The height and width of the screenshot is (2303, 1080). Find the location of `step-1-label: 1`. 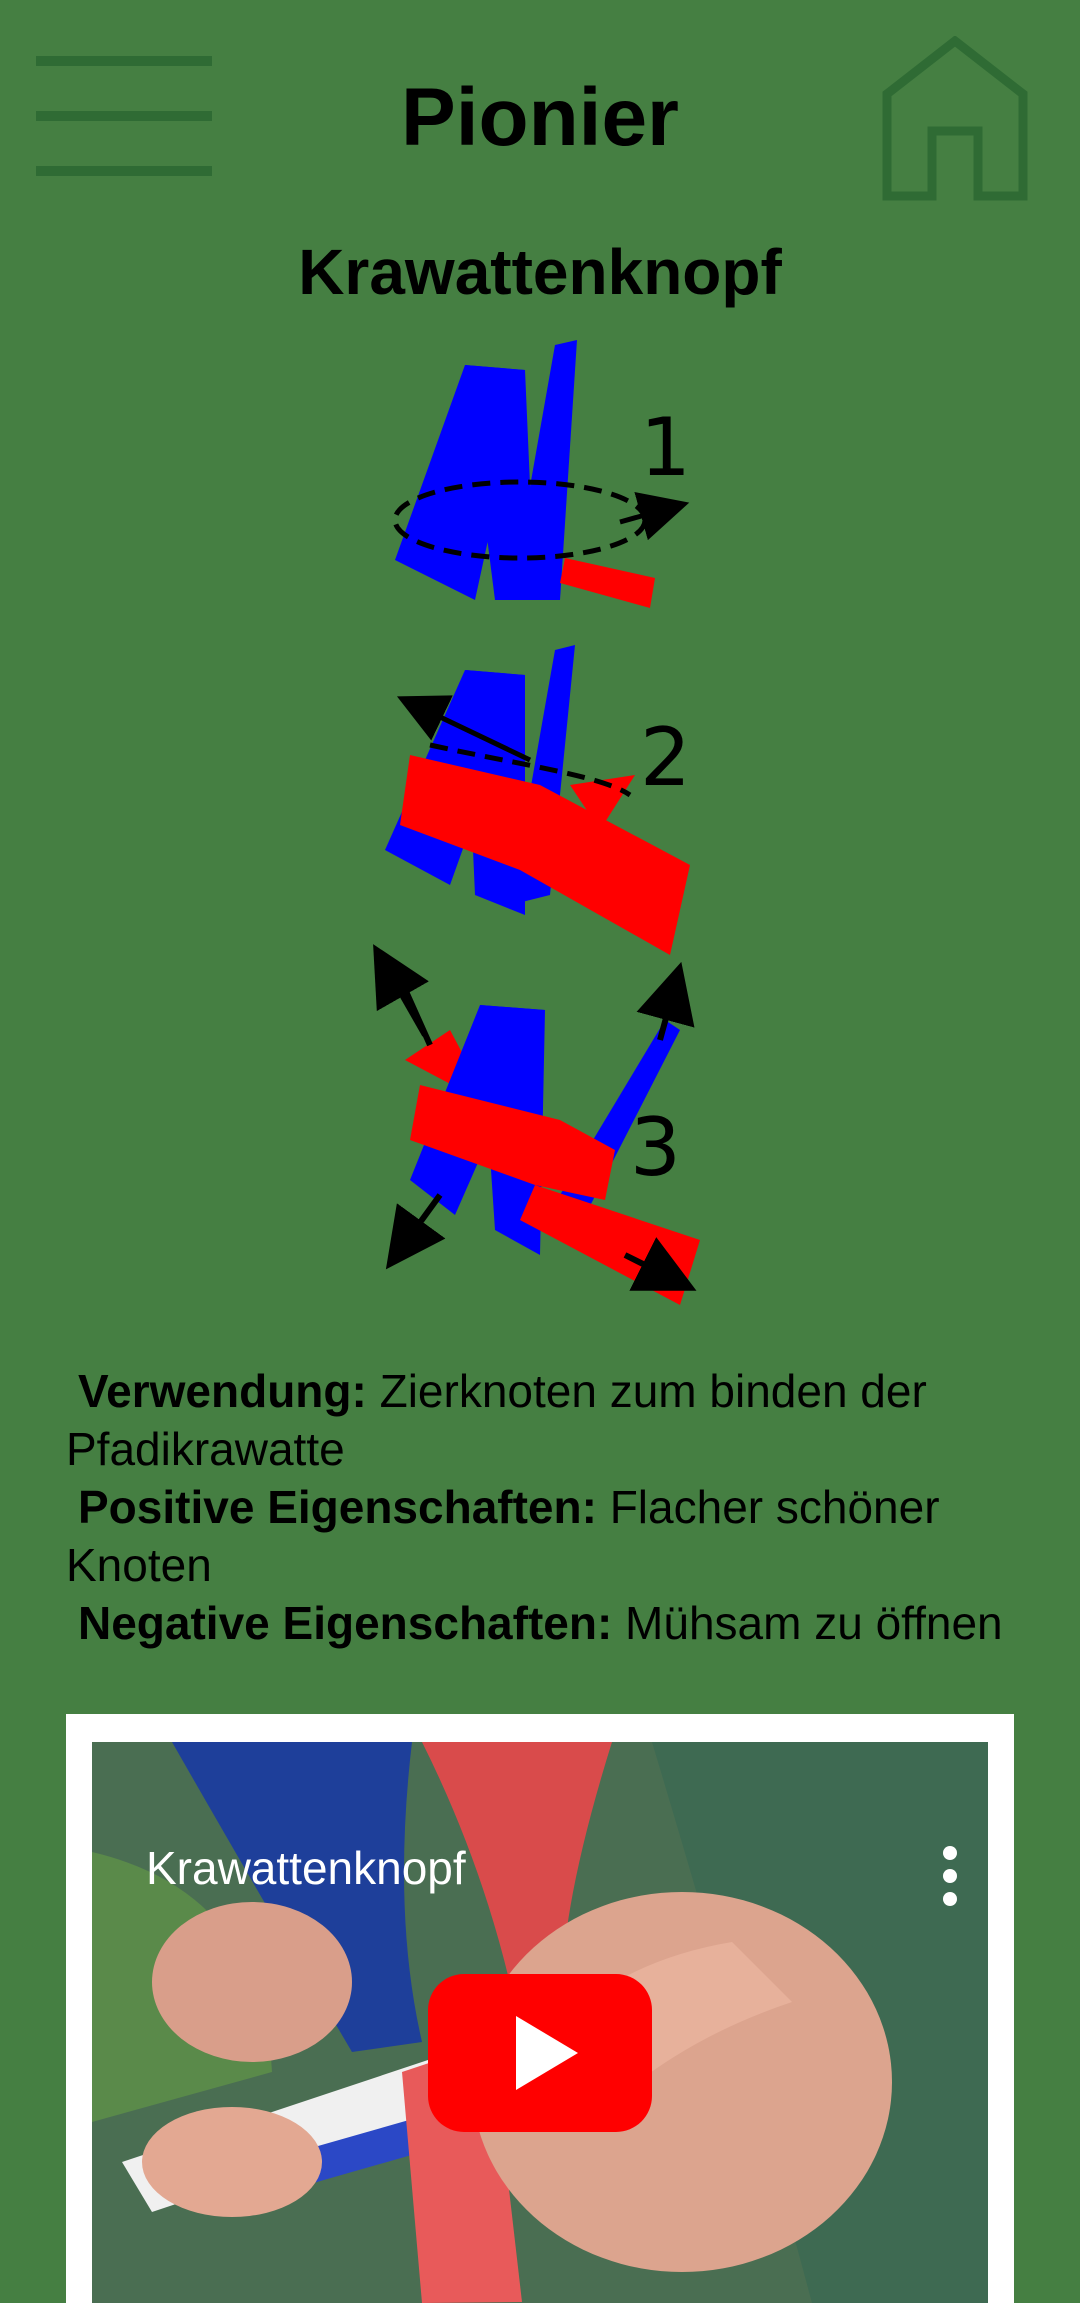

step-1-label: 1 is located at coordinates (665, 447).